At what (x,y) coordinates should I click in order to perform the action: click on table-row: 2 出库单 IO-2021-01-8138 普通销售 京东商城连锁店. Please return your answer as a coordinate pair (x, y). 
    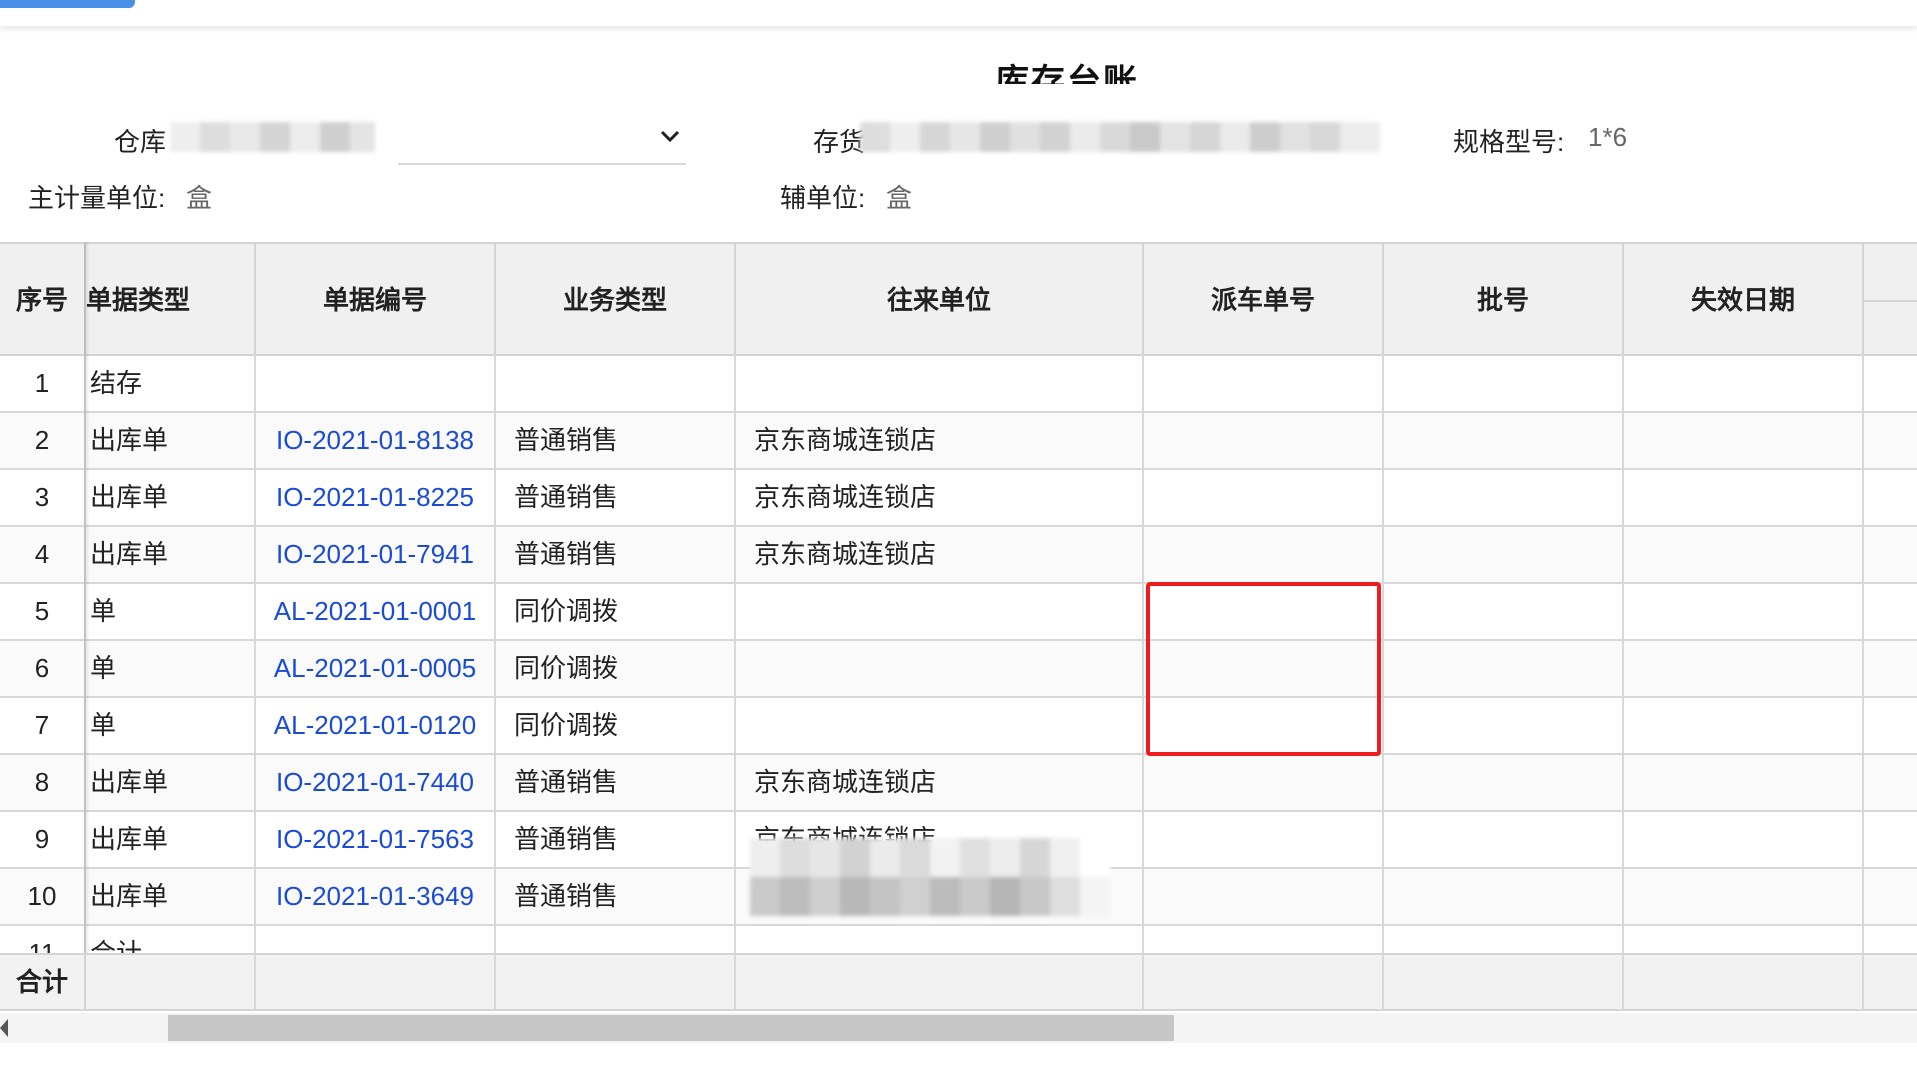
    Looking at the image, I should click on (958, 441).